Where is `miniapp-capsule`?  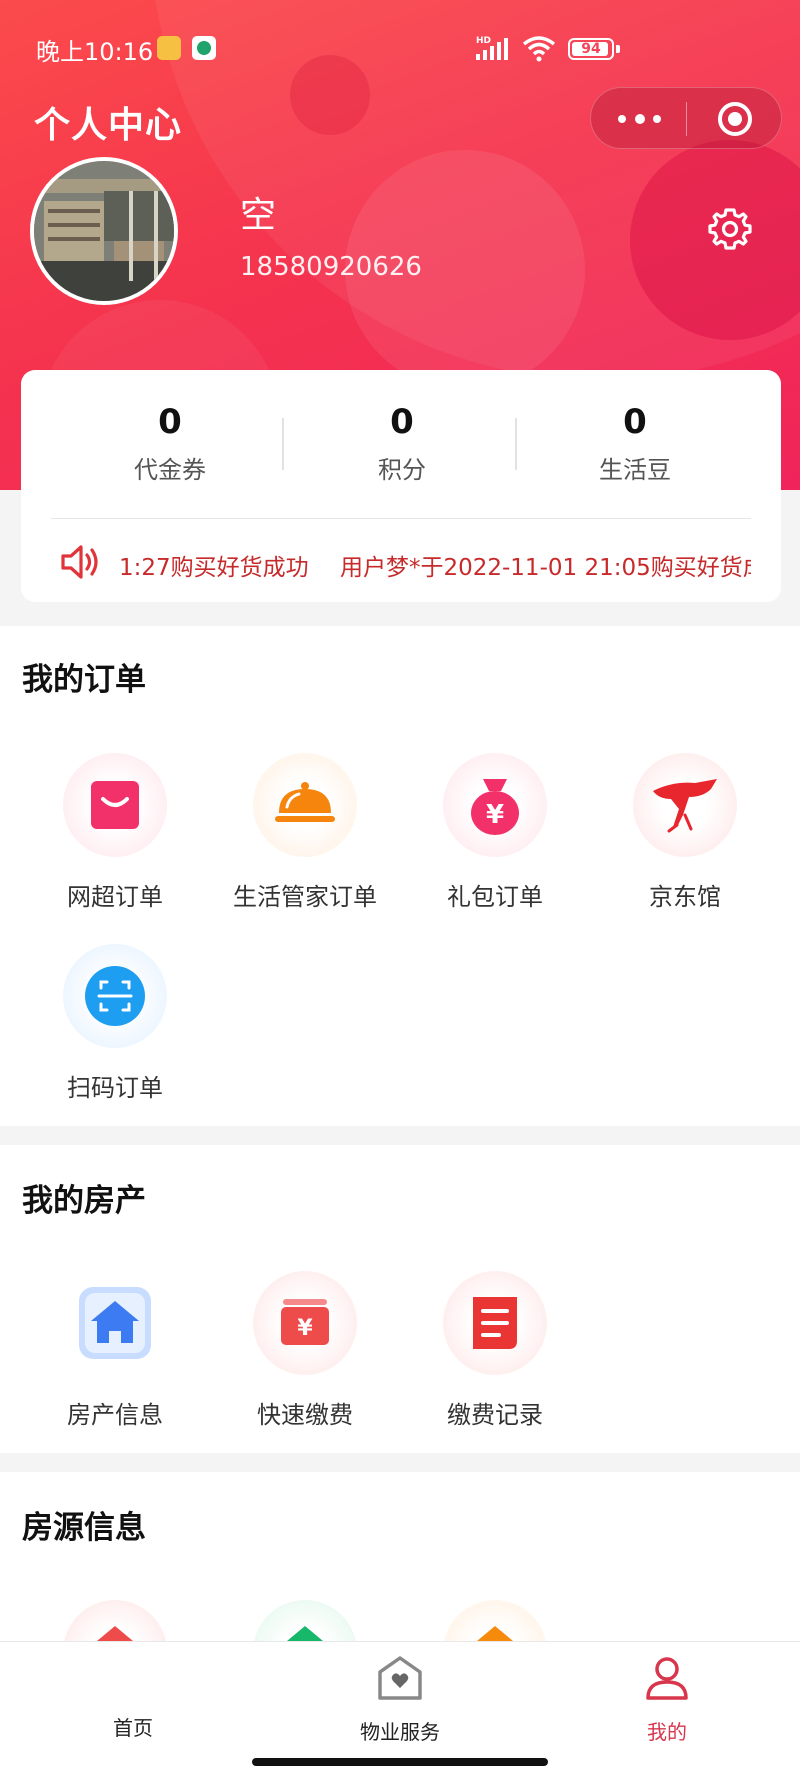
miniapp-capsule is located at coordinates (686, 118).